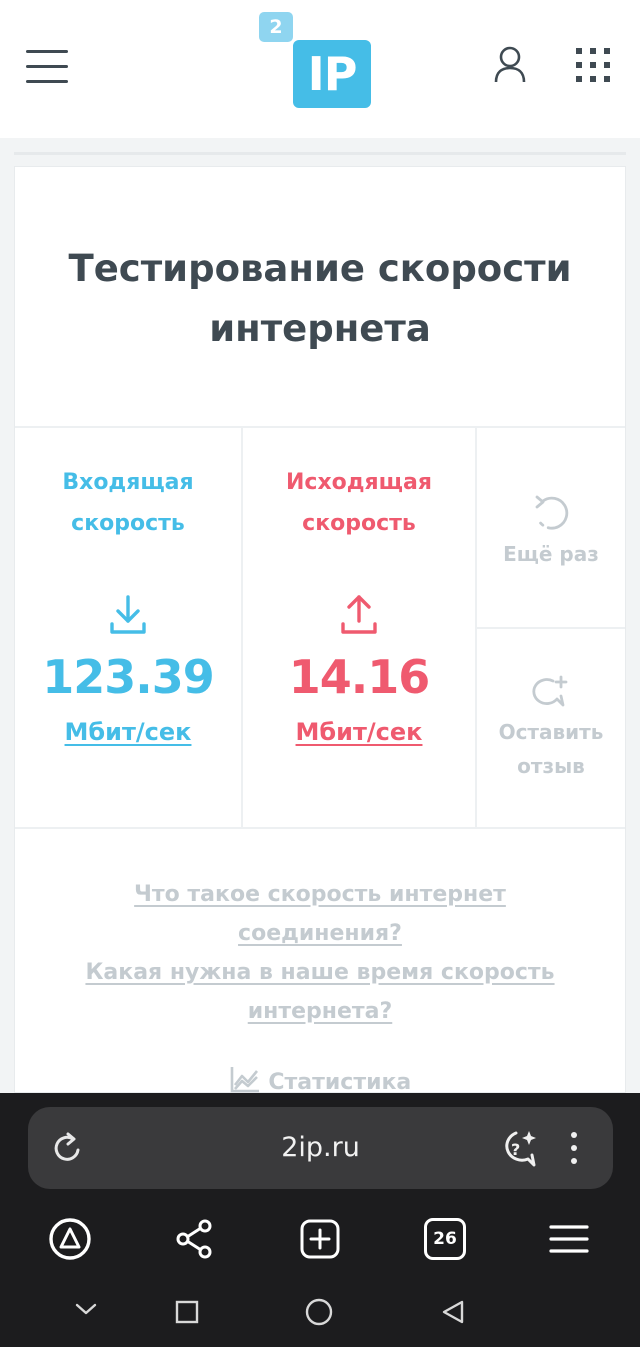  What do you see at coordinates (86, 1311) in the screenshot?
I see `hide-keyboard-icon` at bounding box center [86, 1311].